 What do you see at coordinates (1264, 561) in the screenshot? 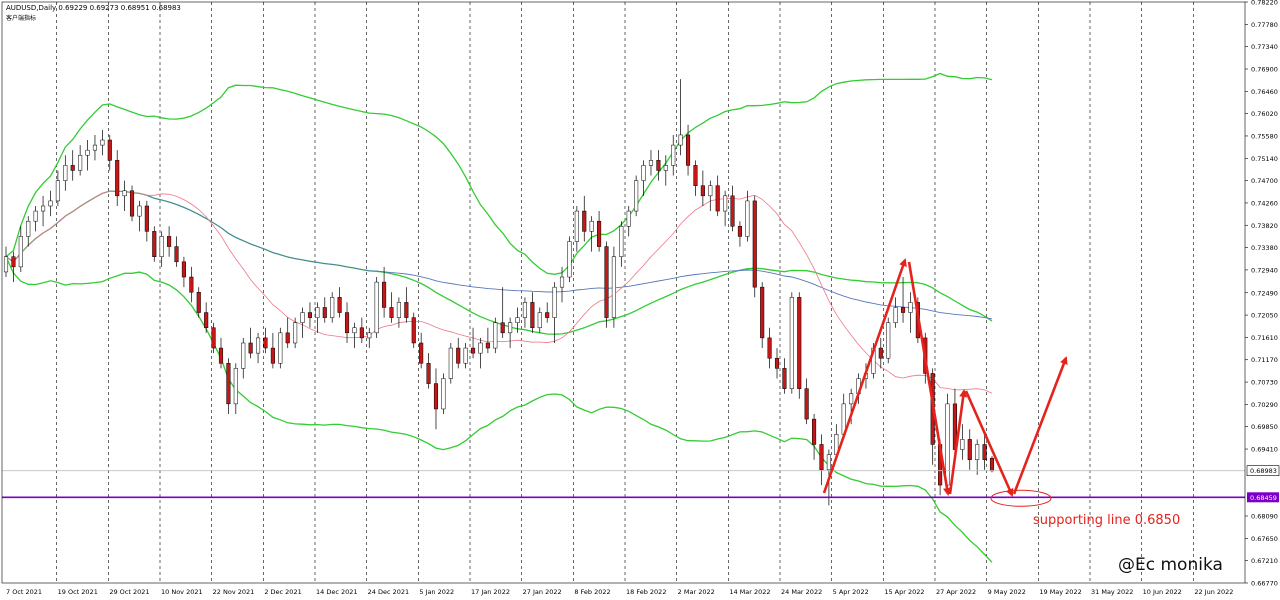
I see `y-tick-label: 0.67210` at bounding box center [1264, 561].